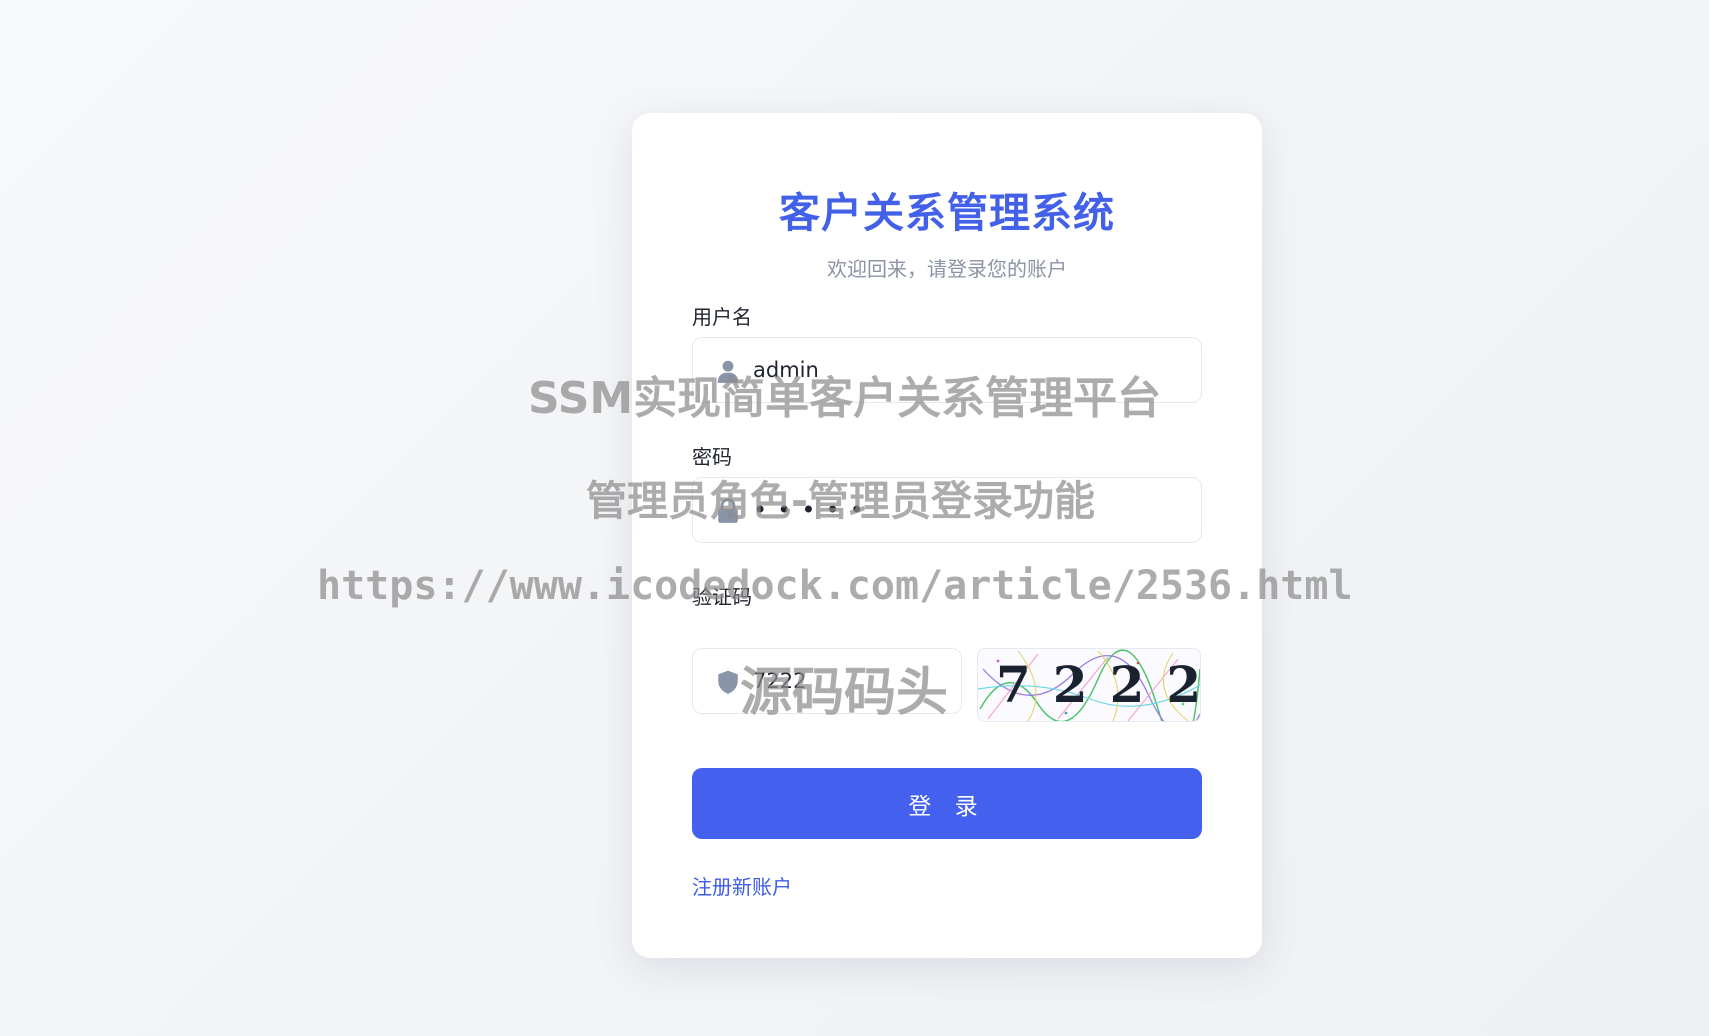 The height and width of the screenshot is (1036, 1709). I want to click on captcha-label: 验证码, so click(722, 597).